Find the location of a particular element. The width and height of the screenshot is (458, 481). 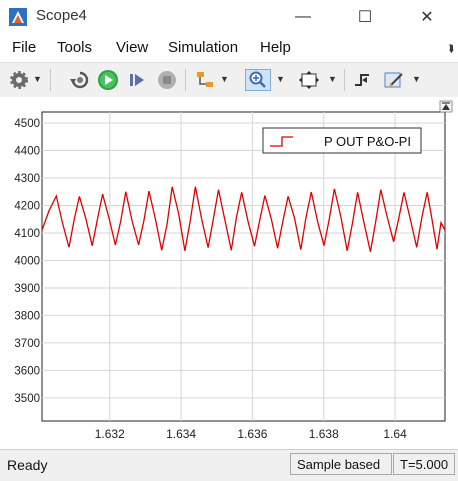

y-tick-label: 4300 is located at coordinates (27, 179).